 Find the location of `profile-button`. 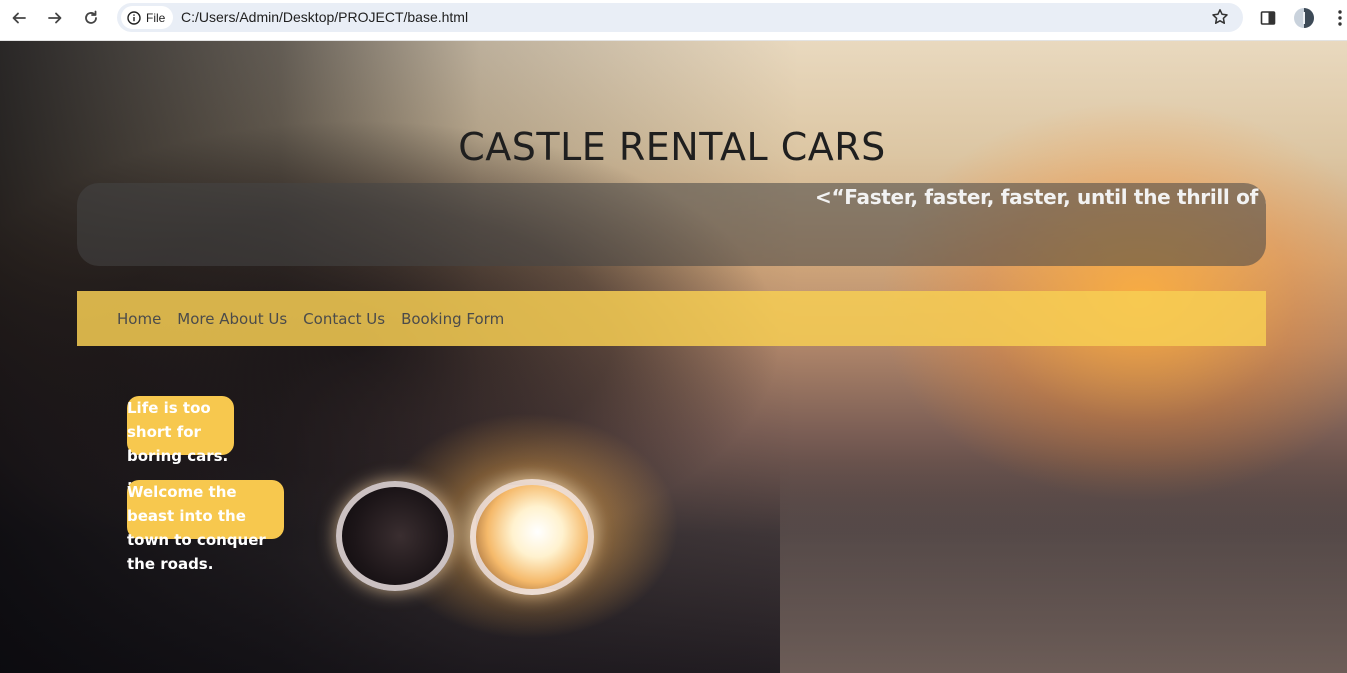

profile-button is located at coordinates (1304, 18).